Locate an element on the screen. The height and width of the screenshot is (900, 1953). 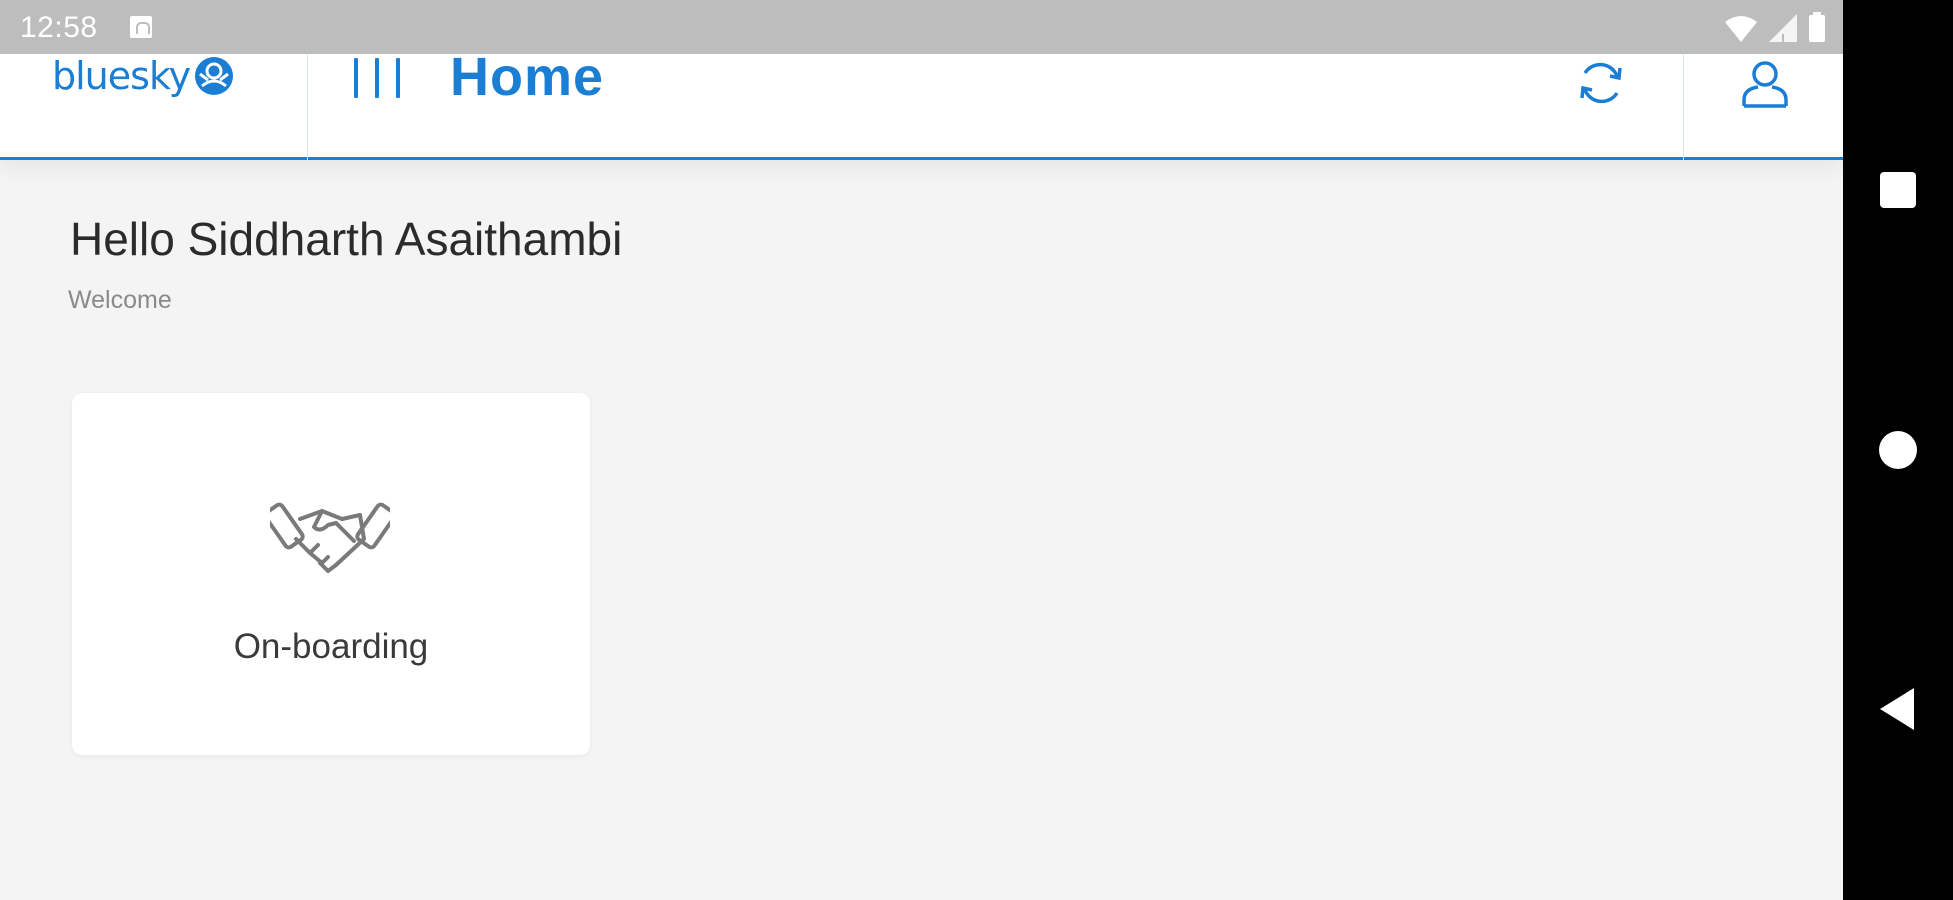
recent-apps-icon is located at coordinates (1898, 190).